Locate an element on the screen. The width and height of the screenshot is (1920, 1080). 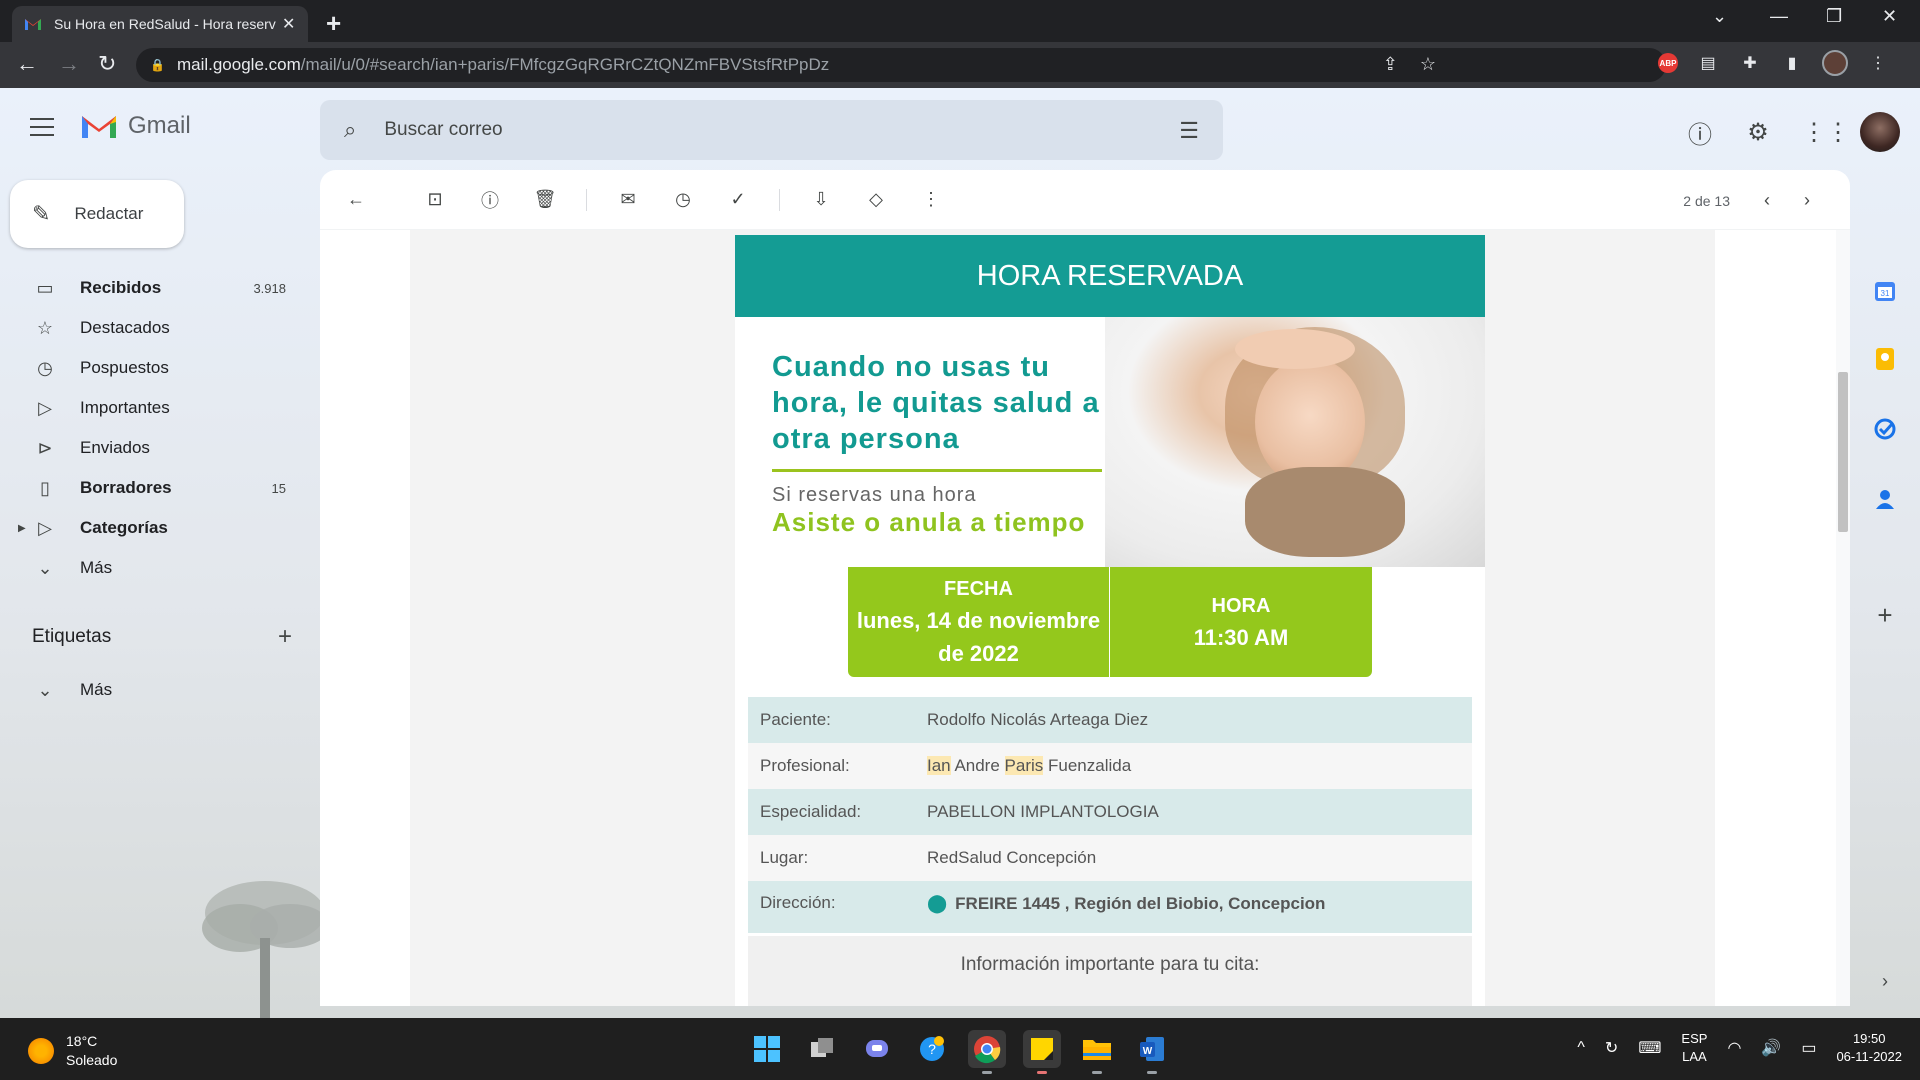
mark-unread-icon: ✉ is located at coordinates (628, 199).